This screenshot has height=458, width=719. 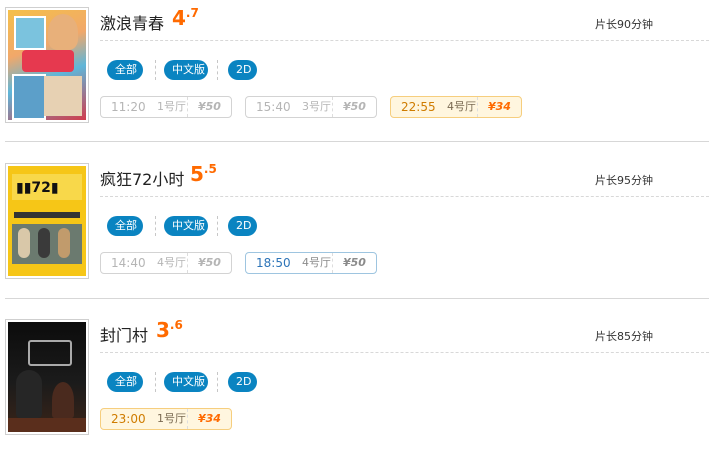 What do you see at coordinates (197, 174) in the screenshot?
I see `score-integer: 5` at bounding box center [197, 174].